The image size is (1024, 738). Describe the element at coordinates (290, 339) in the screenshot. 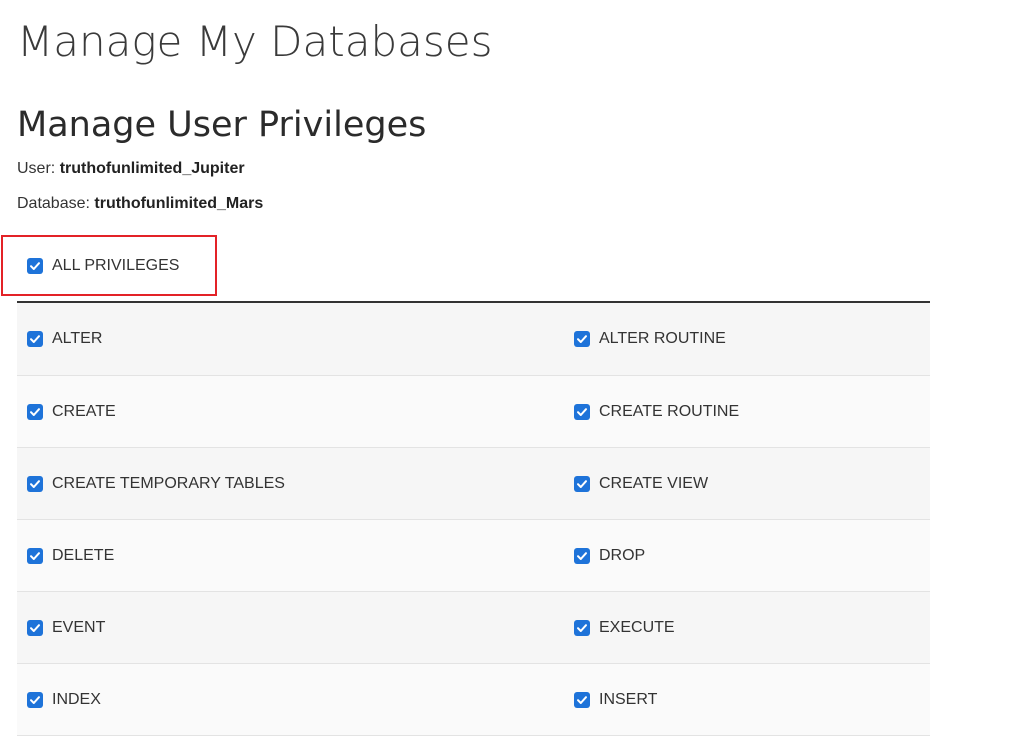

I see `privilege-checkbox-alter: ALTER` at that location.